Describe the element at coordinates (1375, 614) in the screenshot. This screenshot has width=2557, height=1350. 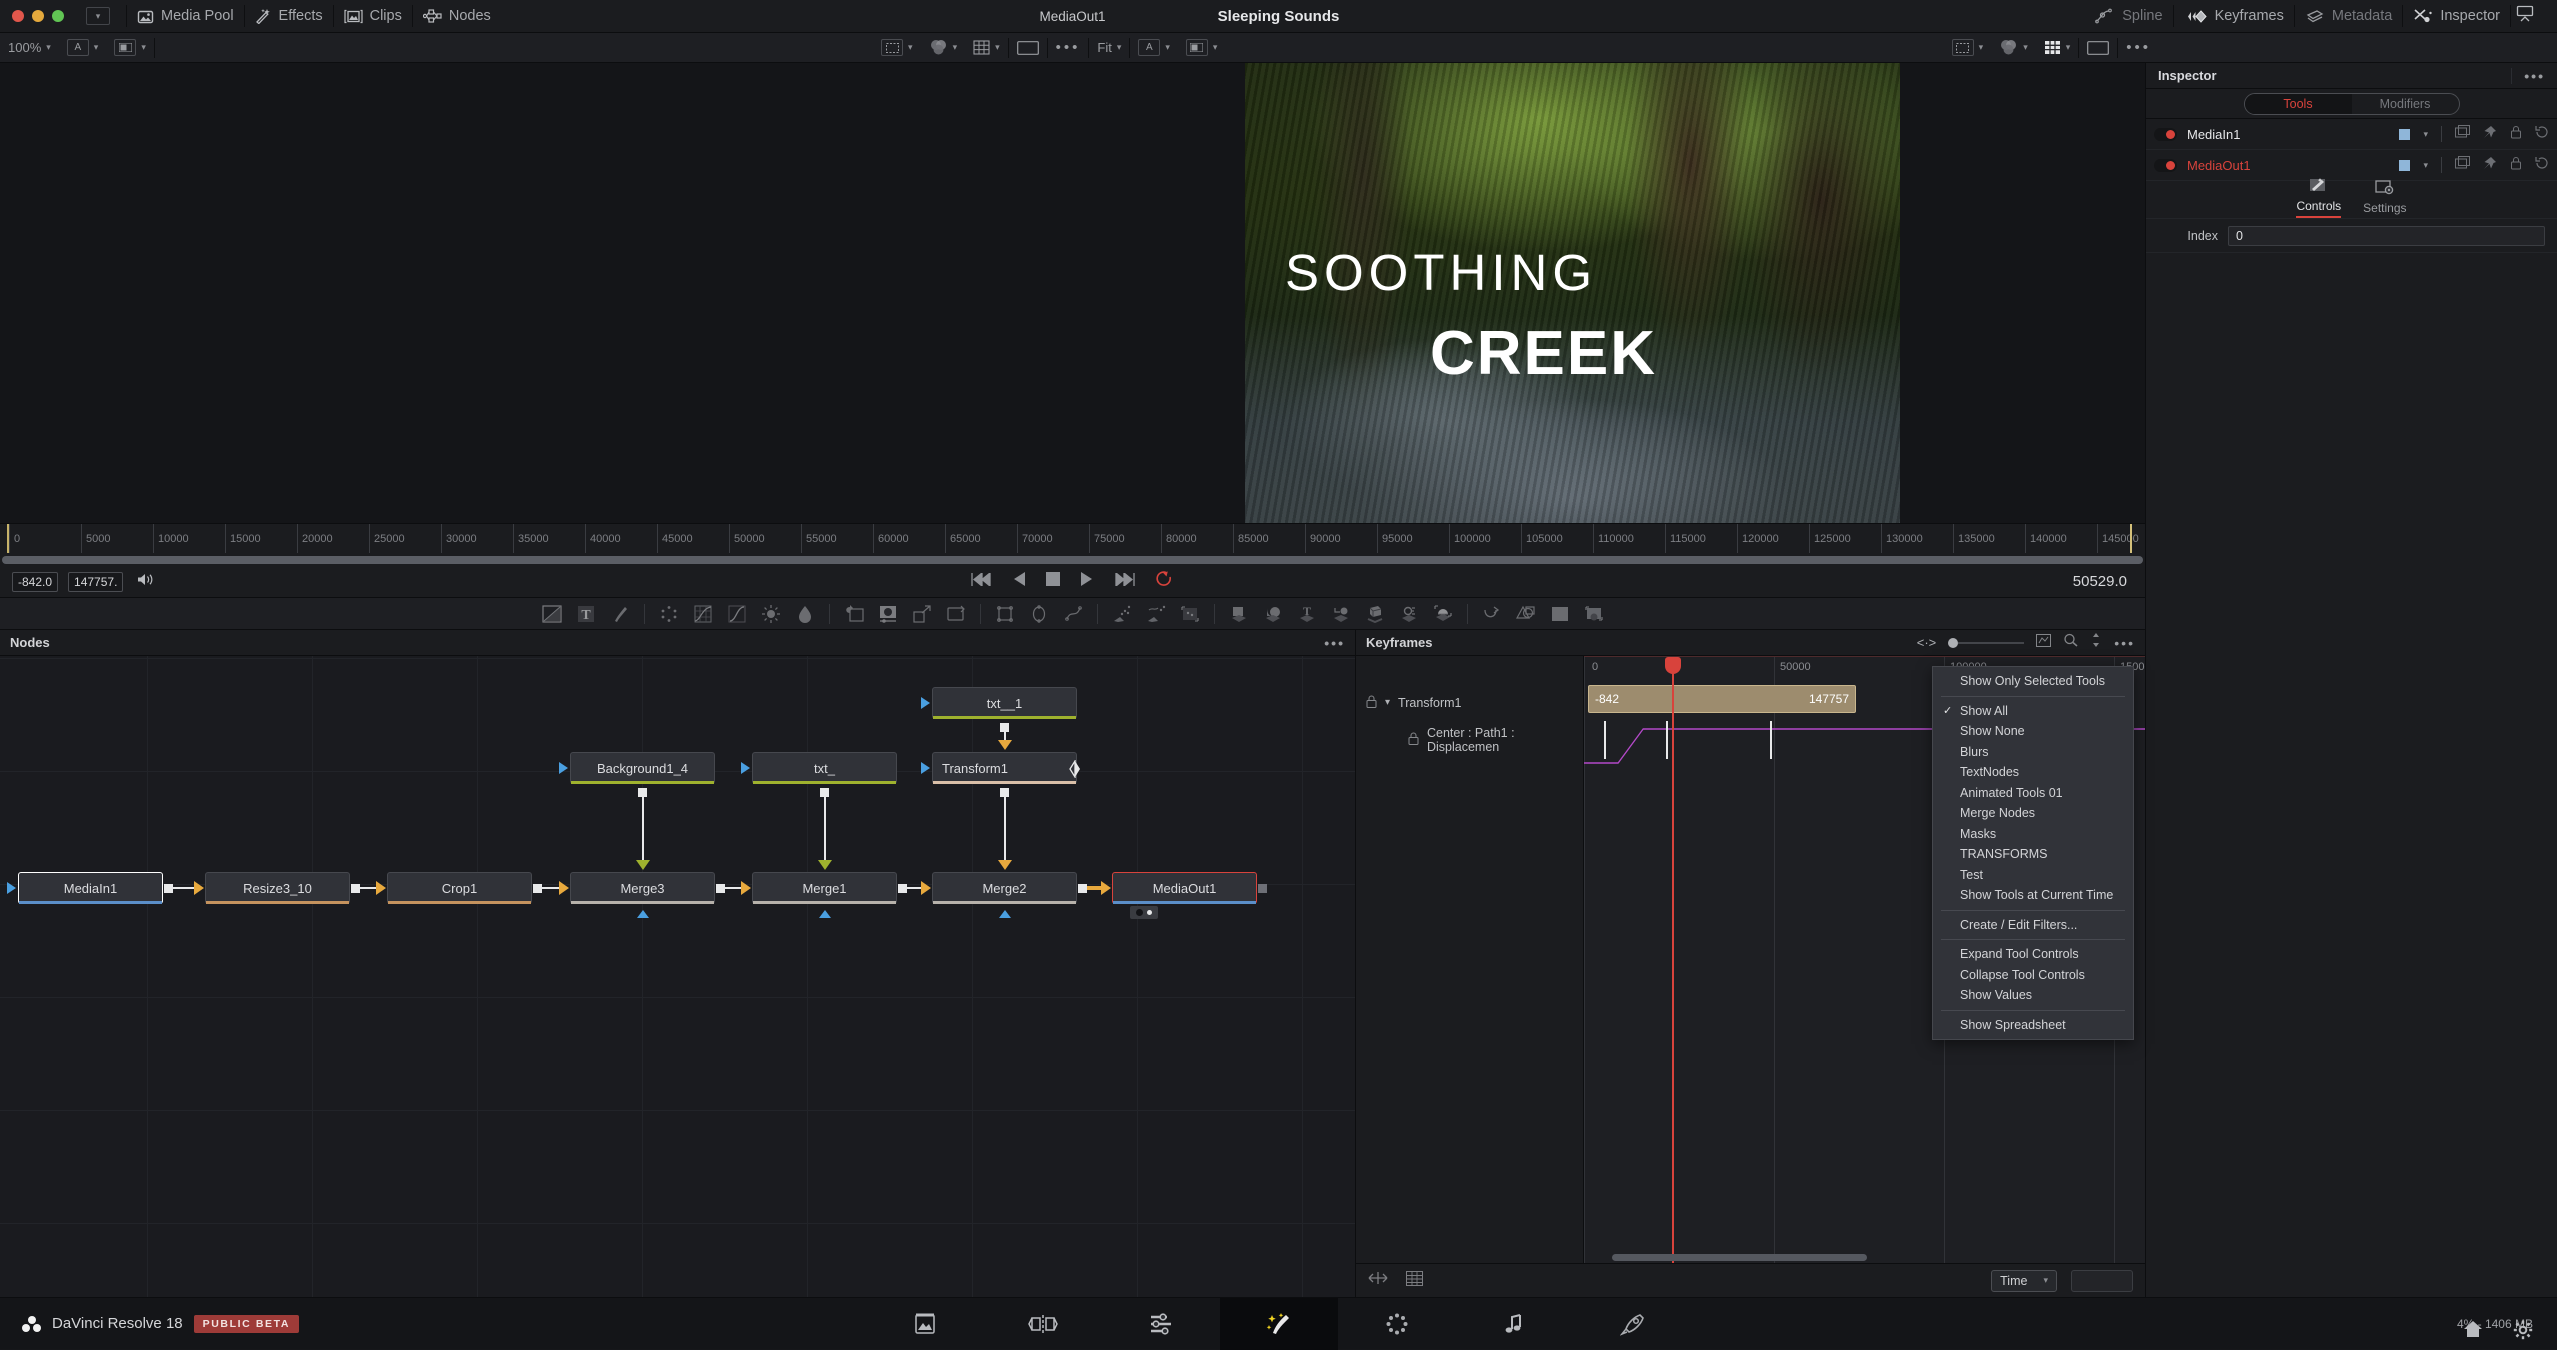
I see `3d-cube-icon` at that location.